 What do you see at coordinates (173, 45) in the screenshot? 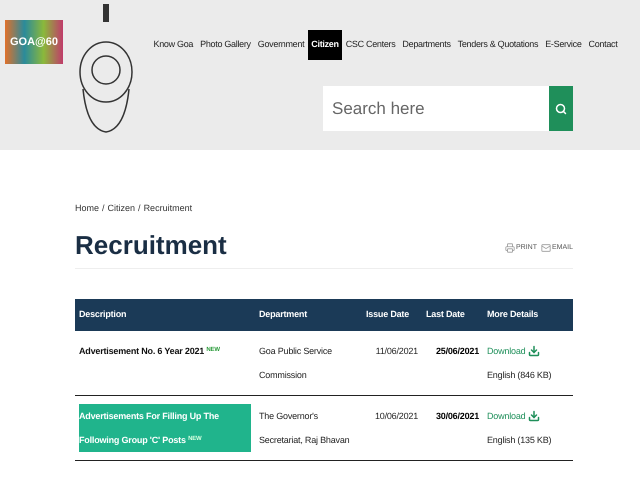
I see `nav-link: Know Goa` at bounding box center [173, 45].